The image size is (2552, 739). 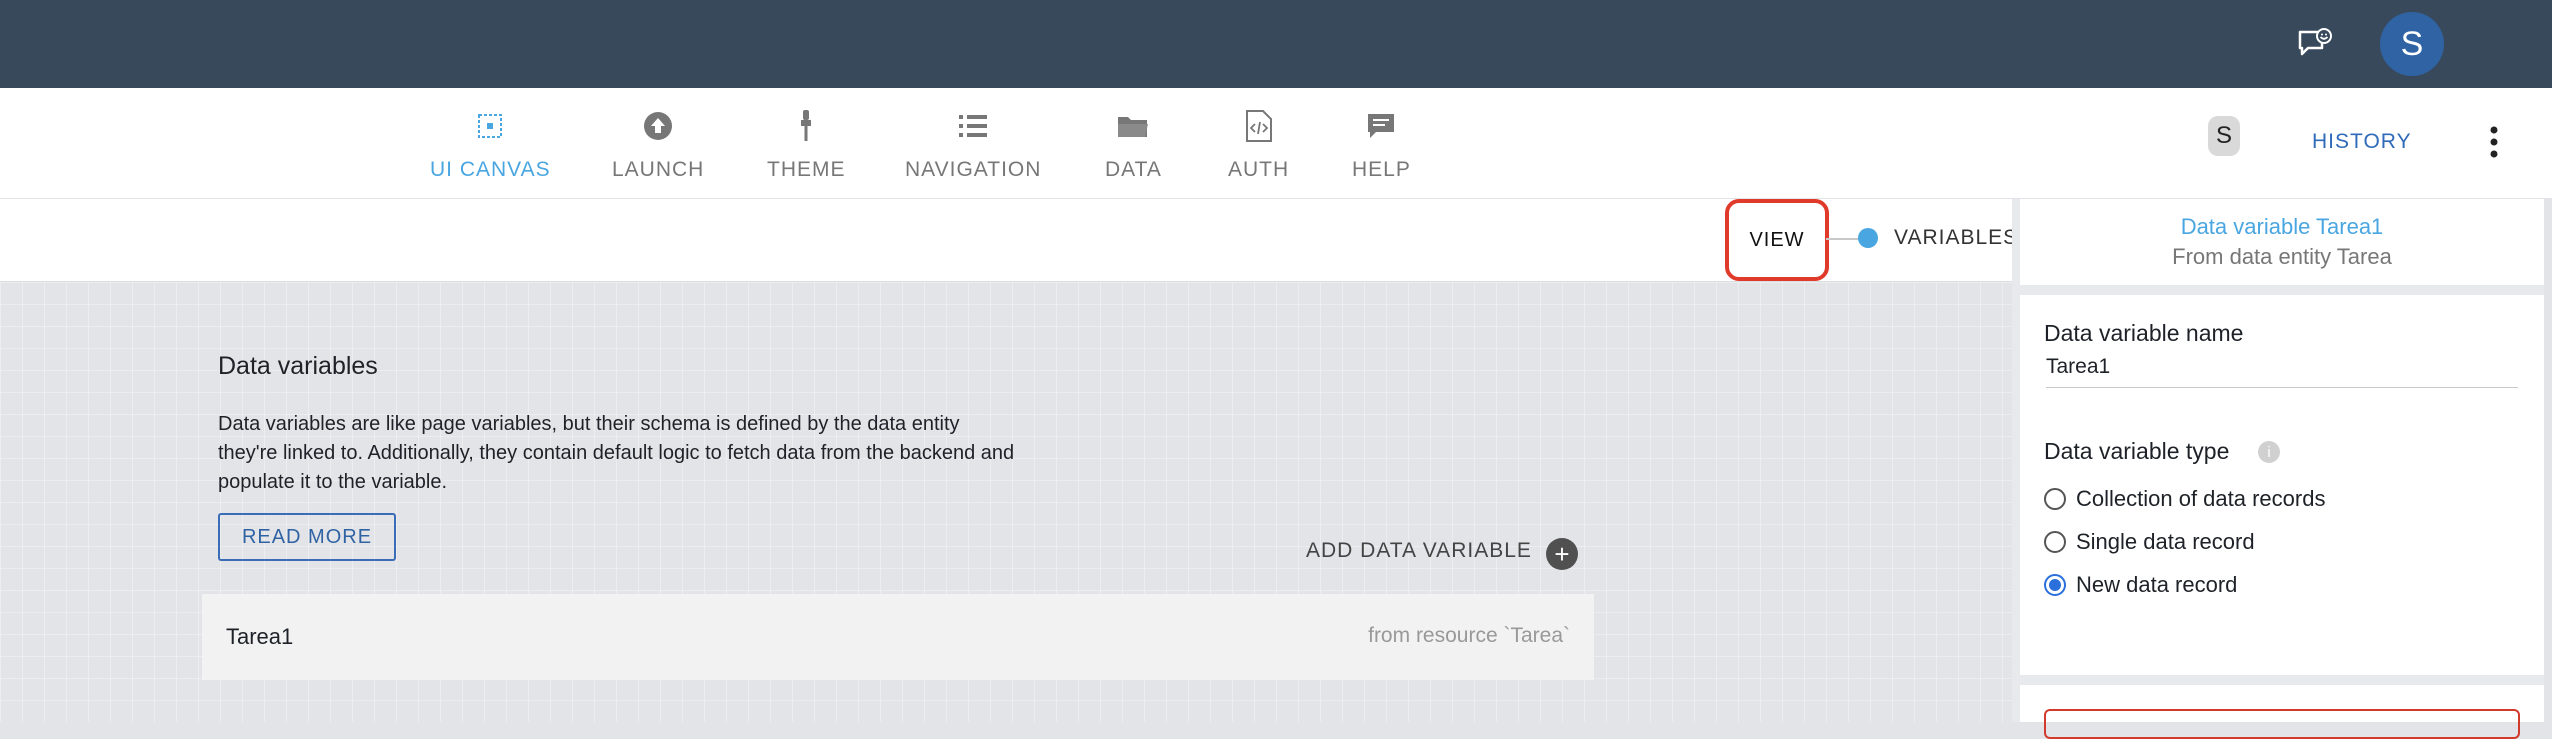 I want to click on history-button: HISTORY, so click(x=2362, y=142).